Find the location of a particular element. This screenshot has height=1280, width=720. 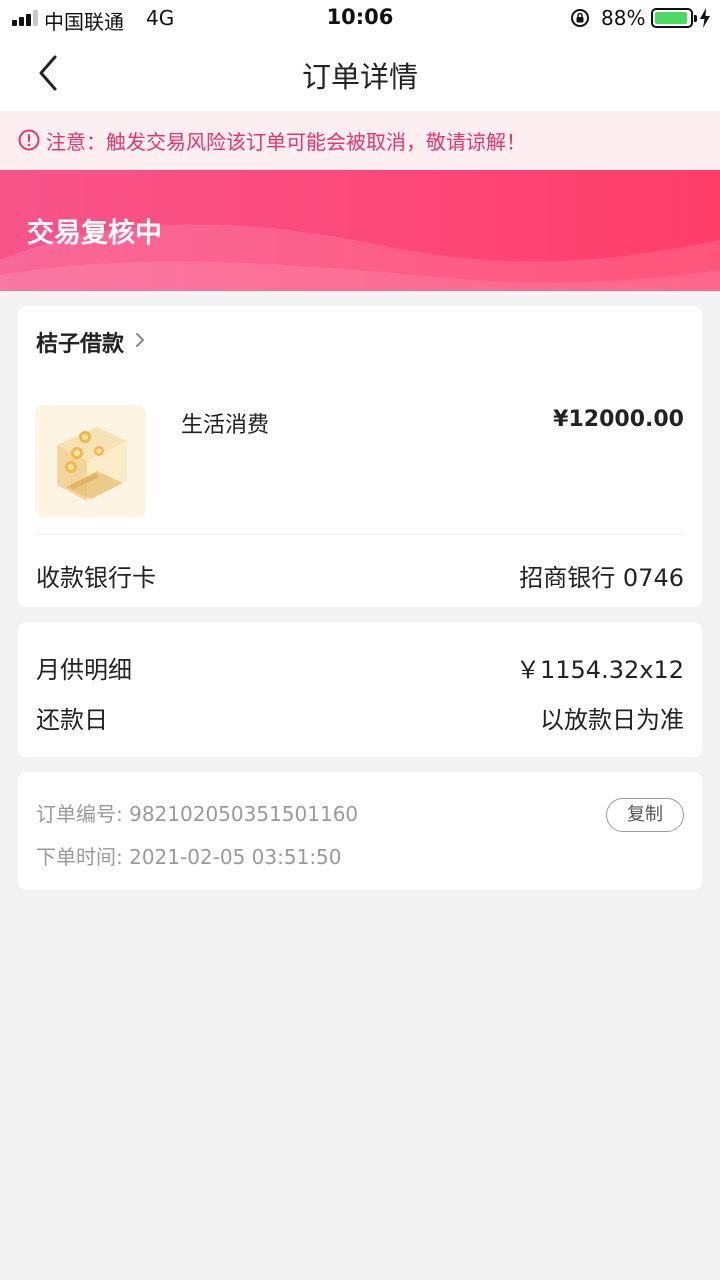

repayment-day-label: 还款日 is located at coordinates (72, 720).